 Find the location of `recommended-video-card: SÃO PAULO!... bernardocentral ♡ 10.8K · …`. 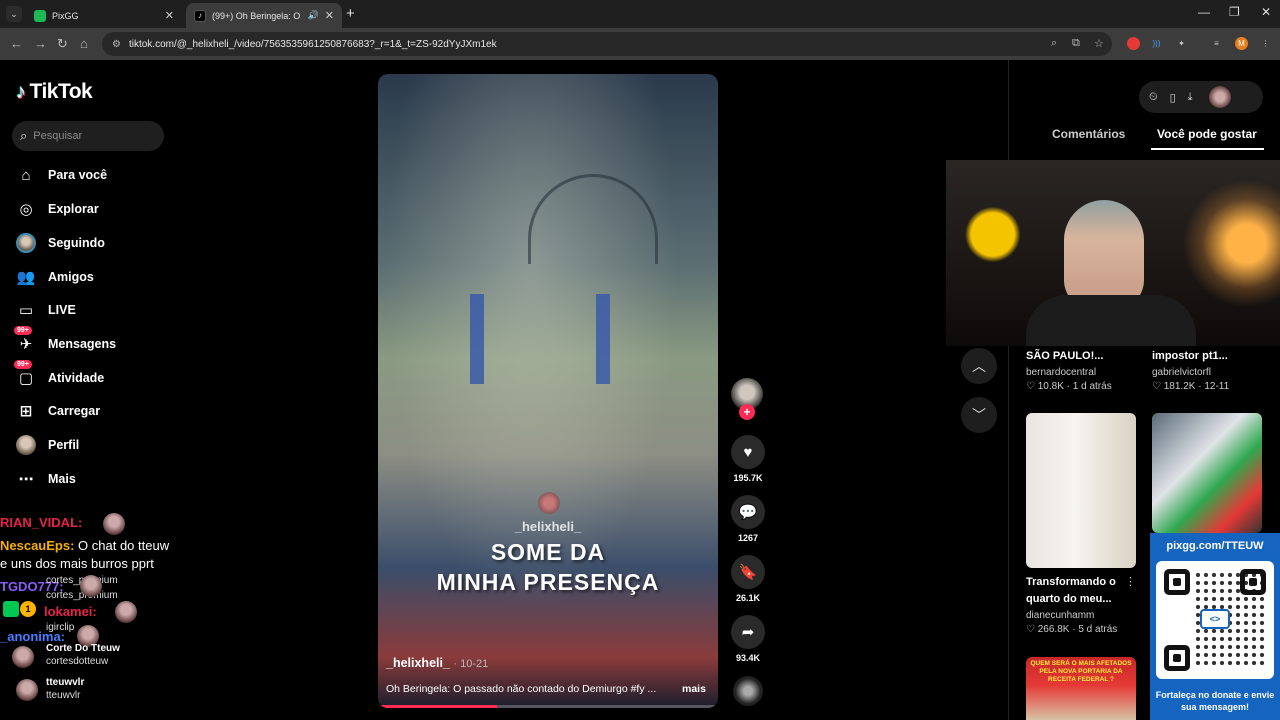

recommended-video-card: SÃO PAULO!... bernardocentral ♡ 10.8K · … is located at coordinates (1082, 370).